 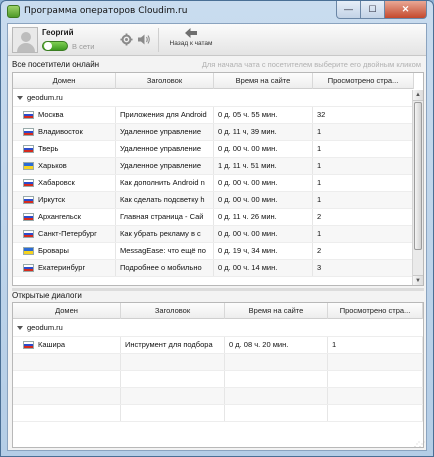 What do you see at coordinates (419, 444) in the screenshot?
I see `resize-grip: ⋰⋰` at bounding box center [419, 444].